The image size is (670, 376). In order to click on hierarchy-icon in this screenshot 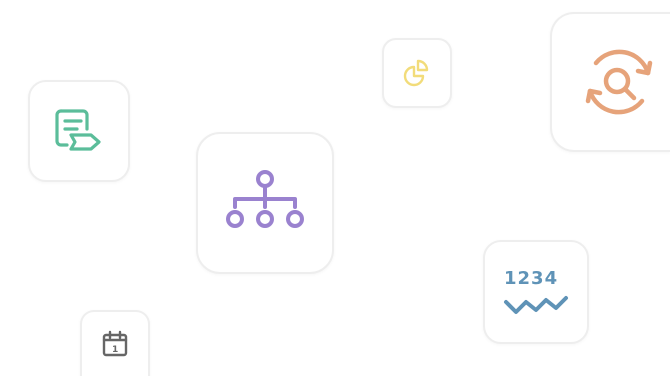, I will do `click(265, 199)`.